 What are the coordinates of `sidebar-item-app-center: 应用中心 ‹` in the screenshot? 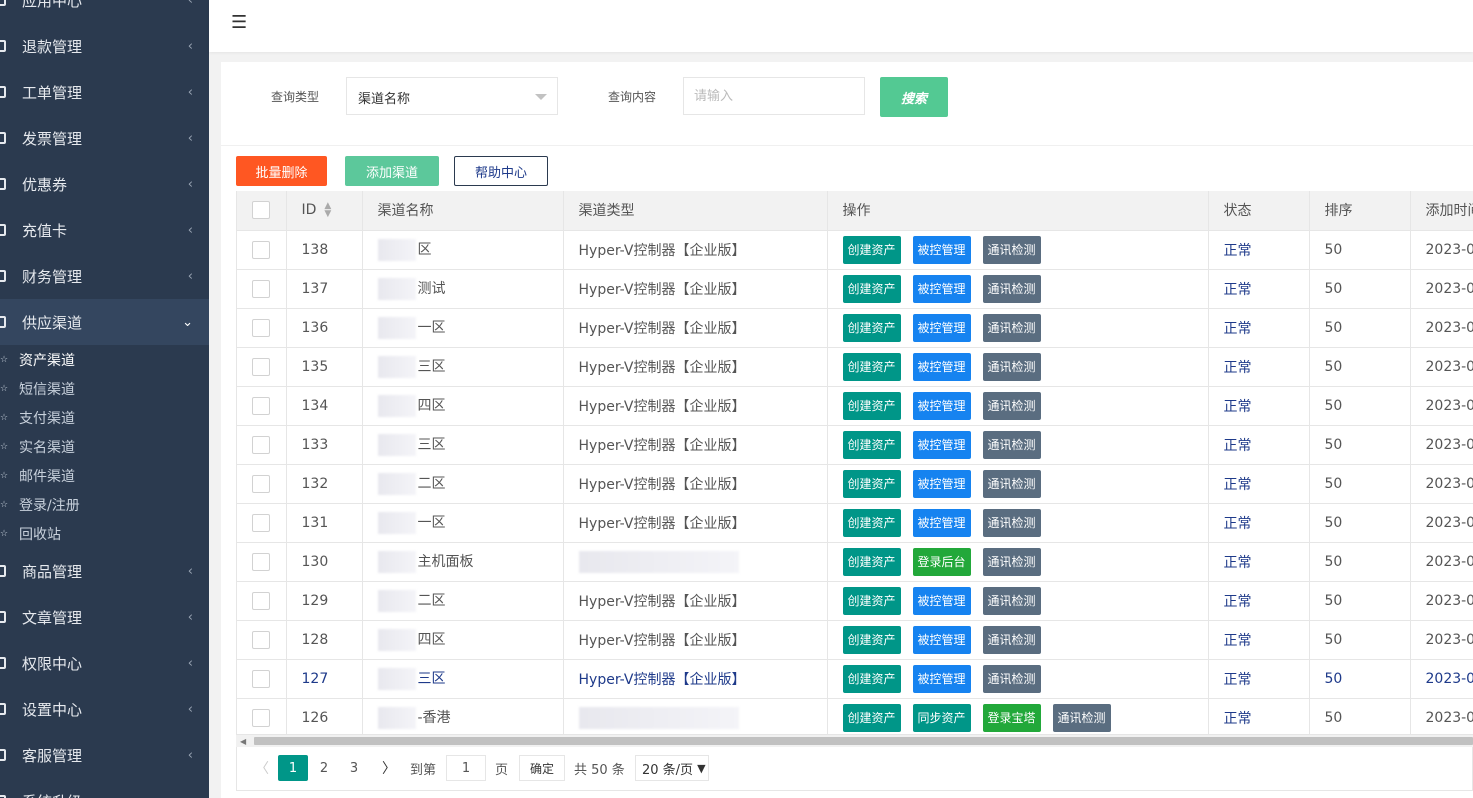 It's located at (104, 11).